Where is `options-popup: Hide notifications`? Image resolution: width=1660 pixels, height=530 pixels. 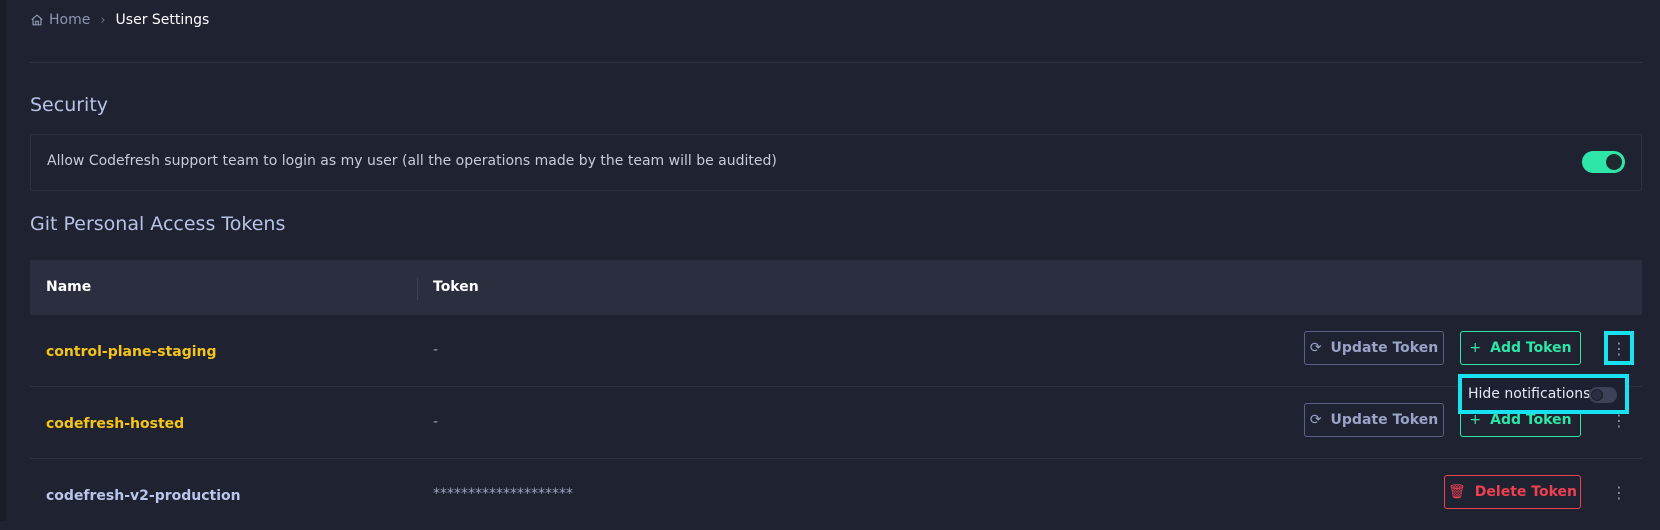 options-popup: Hide notifications is located at coordinates (1543, 394).